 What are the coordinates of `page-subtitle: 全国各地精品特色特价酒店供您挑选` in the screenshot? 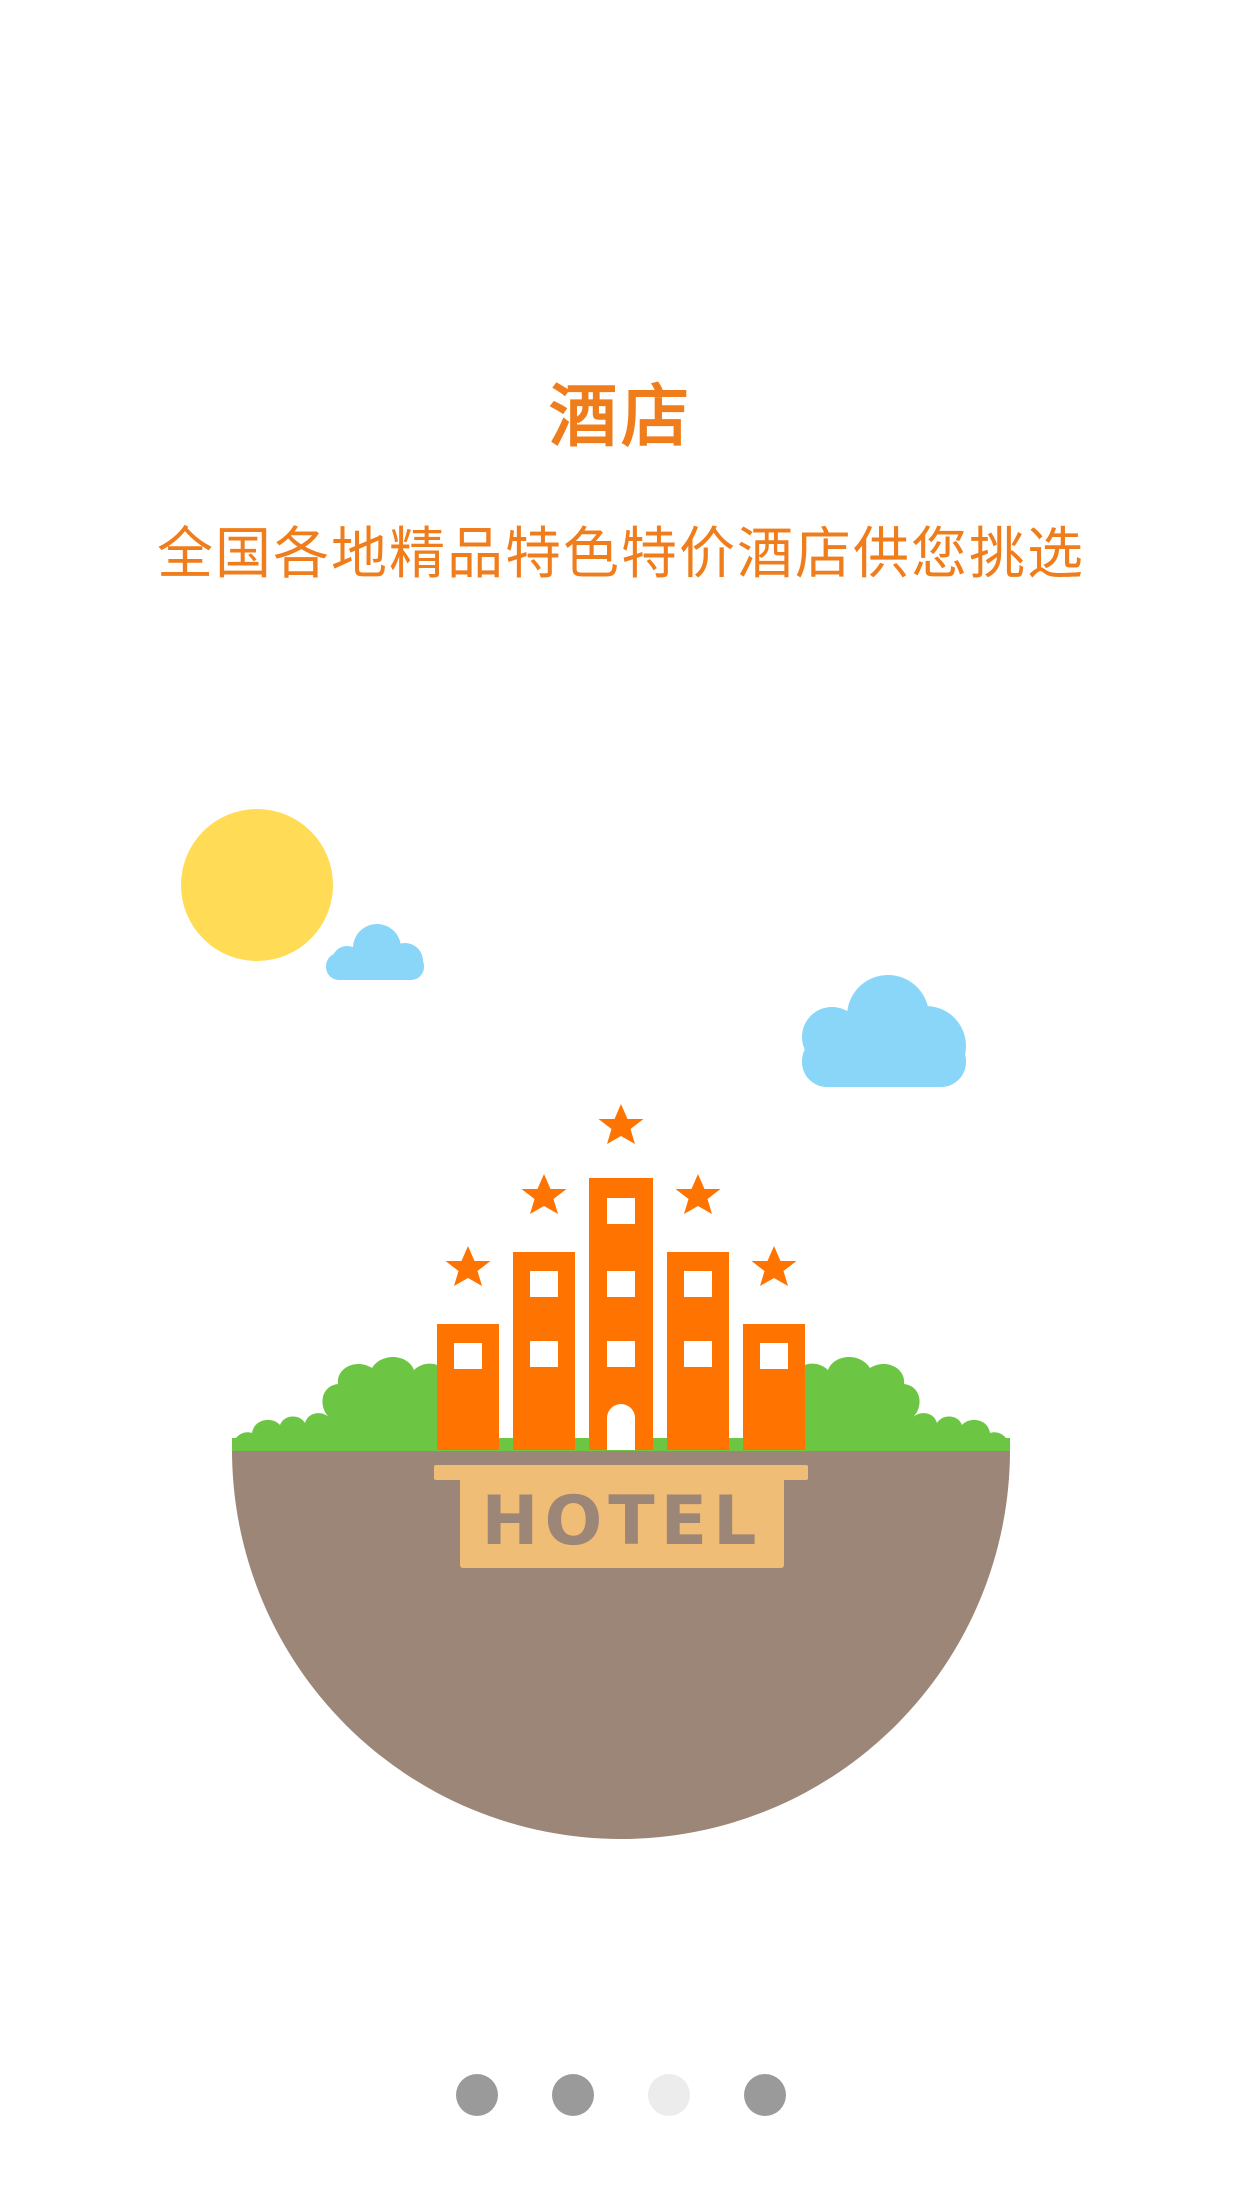 It's located at (621, 554).